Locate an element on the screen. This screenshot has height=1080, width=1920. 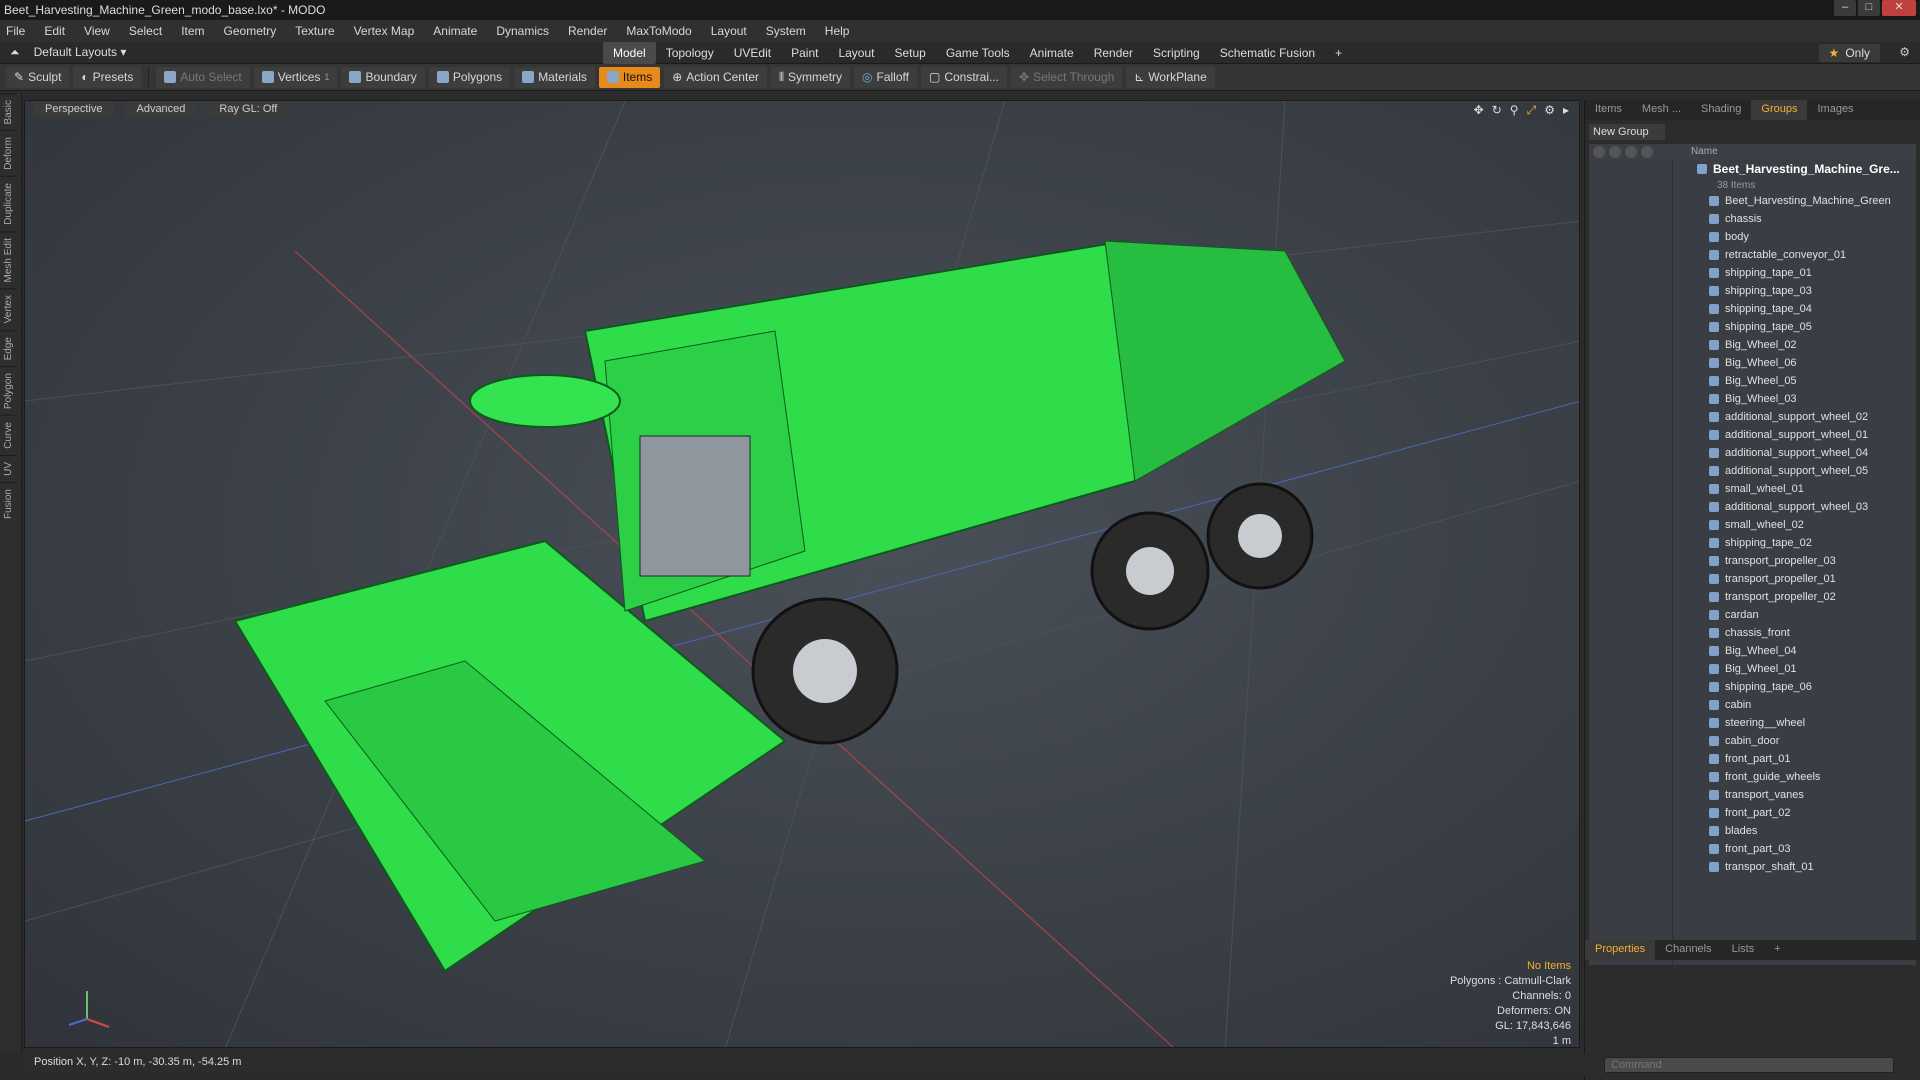
menu-layout: Layout is located at coordinates (729, 31).